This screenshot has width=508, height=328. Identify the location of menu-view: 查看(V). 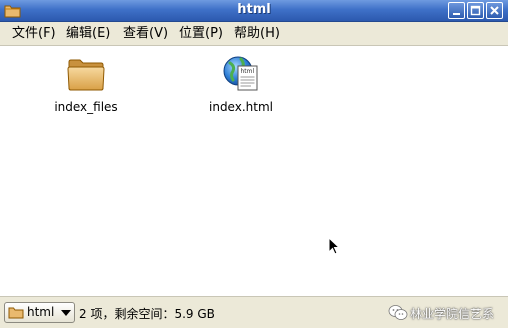
(145, 34).